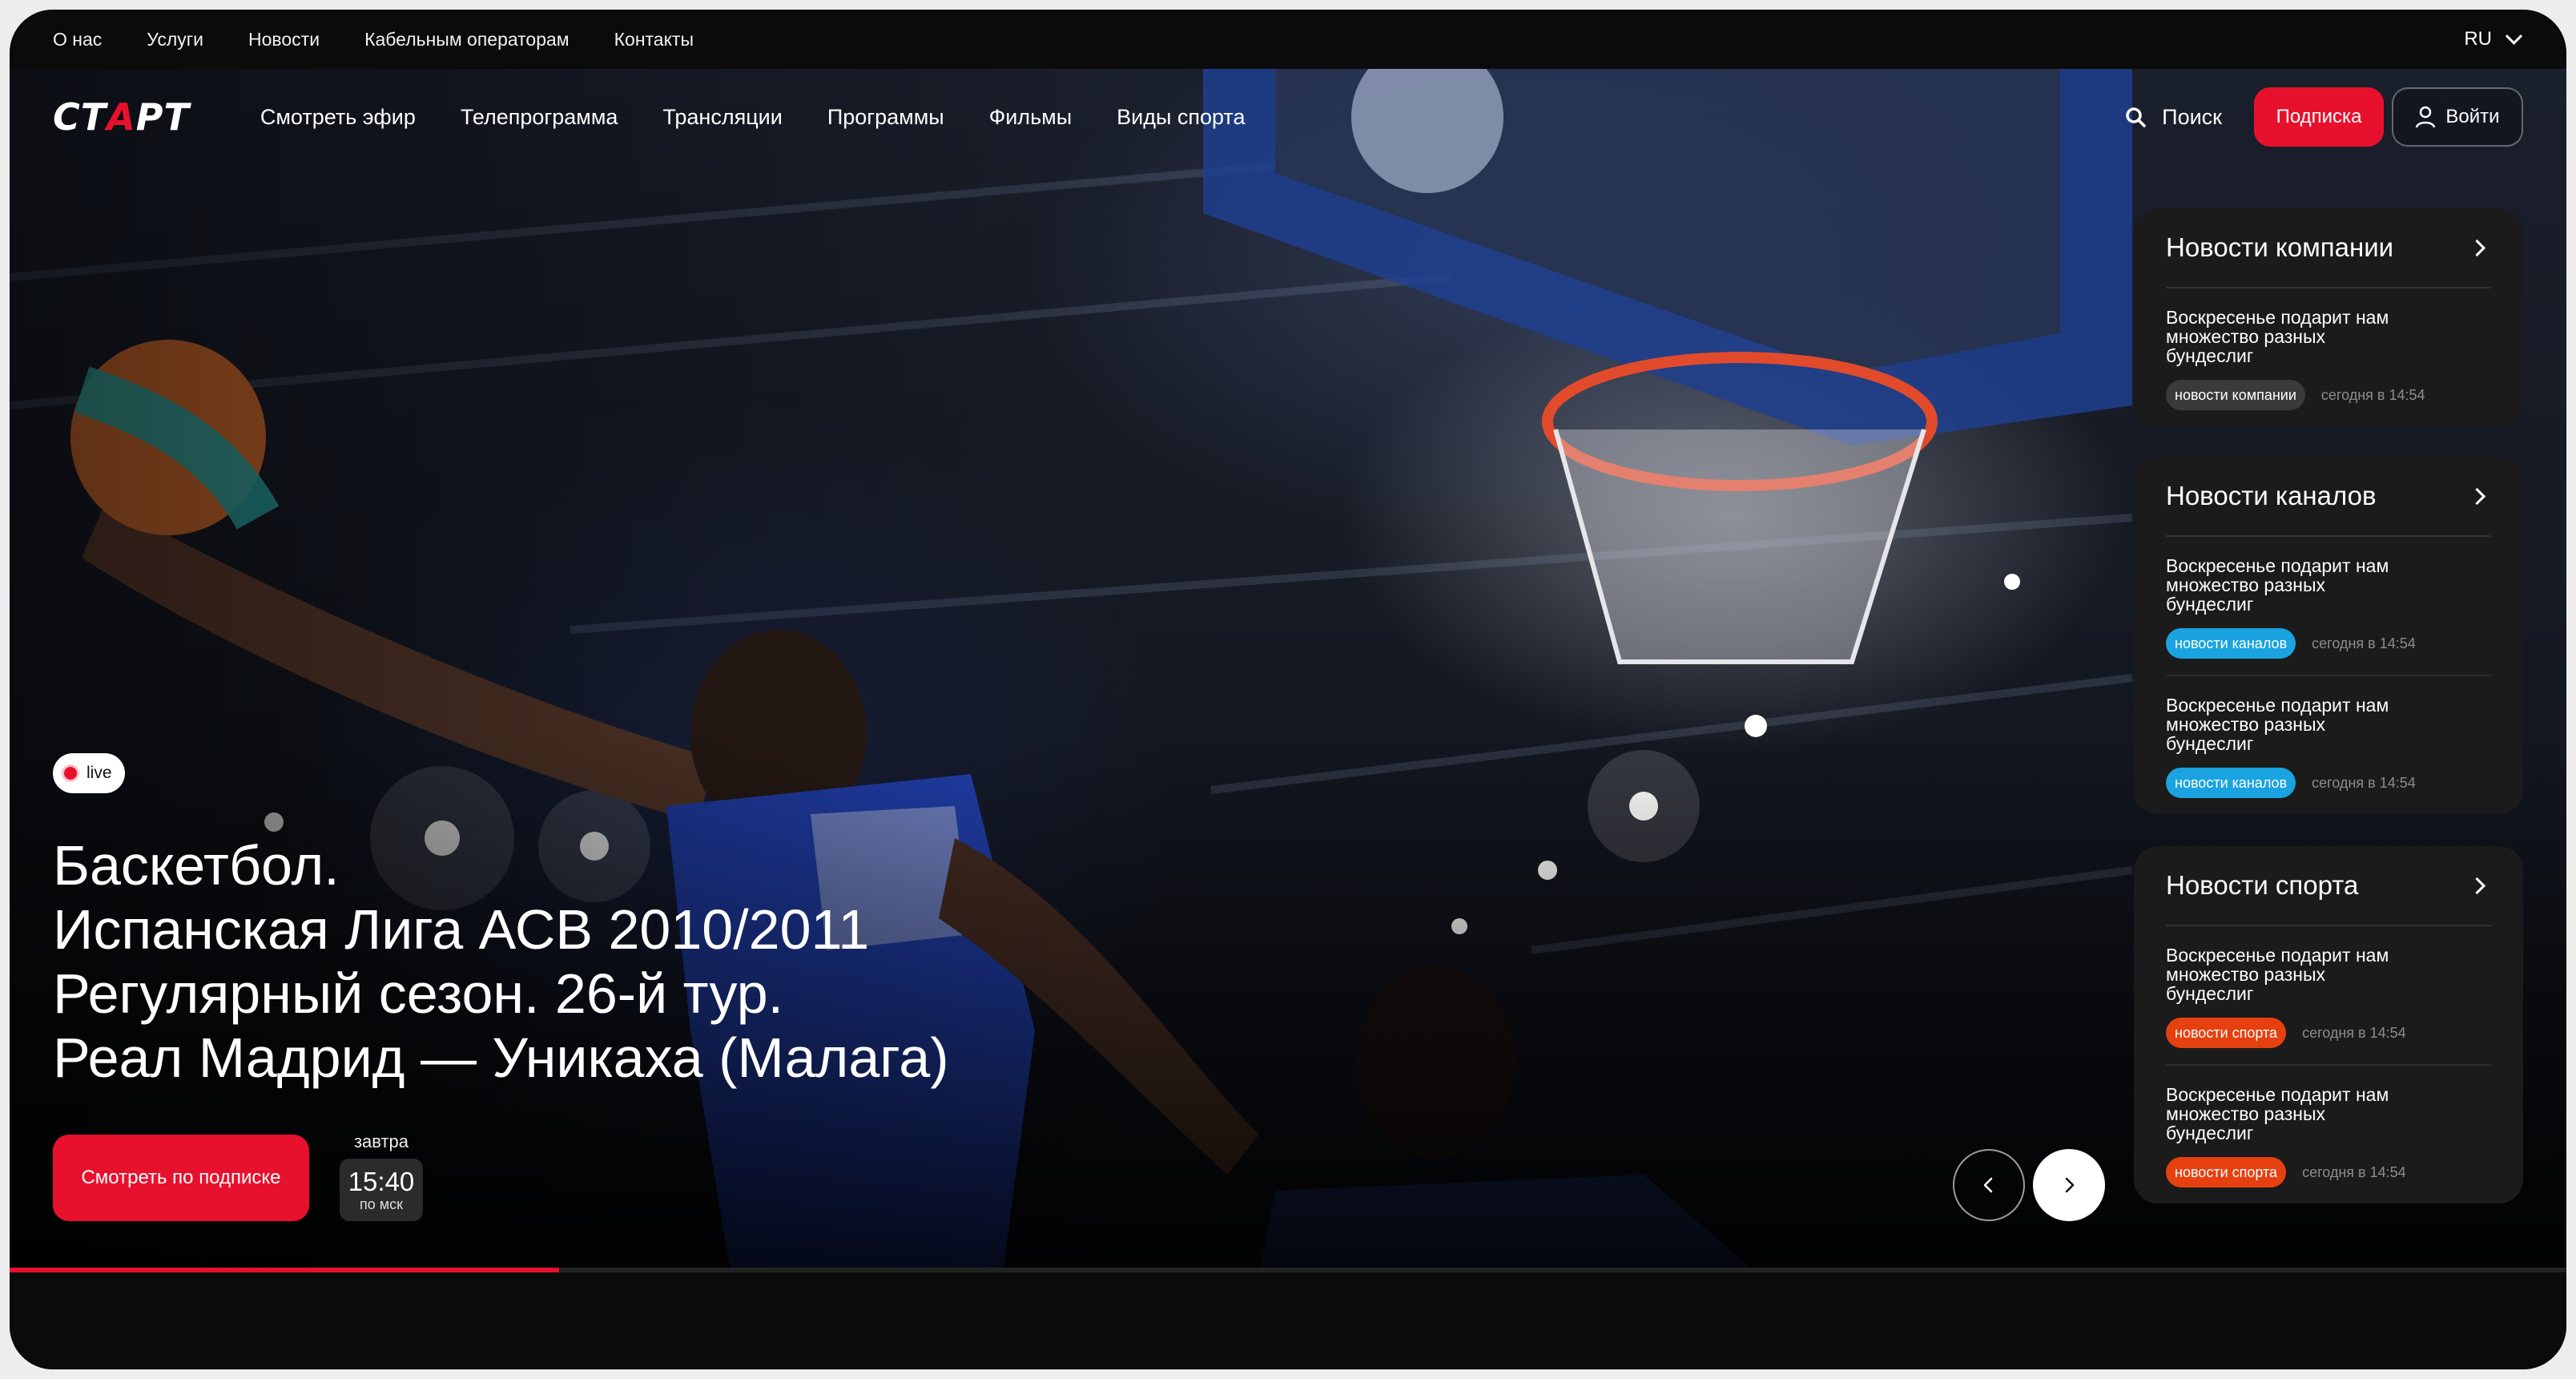  What do you see at coordinates (2426, 117) in the screenshot?
I see `user-icon` at bounding box center [2426, 117].